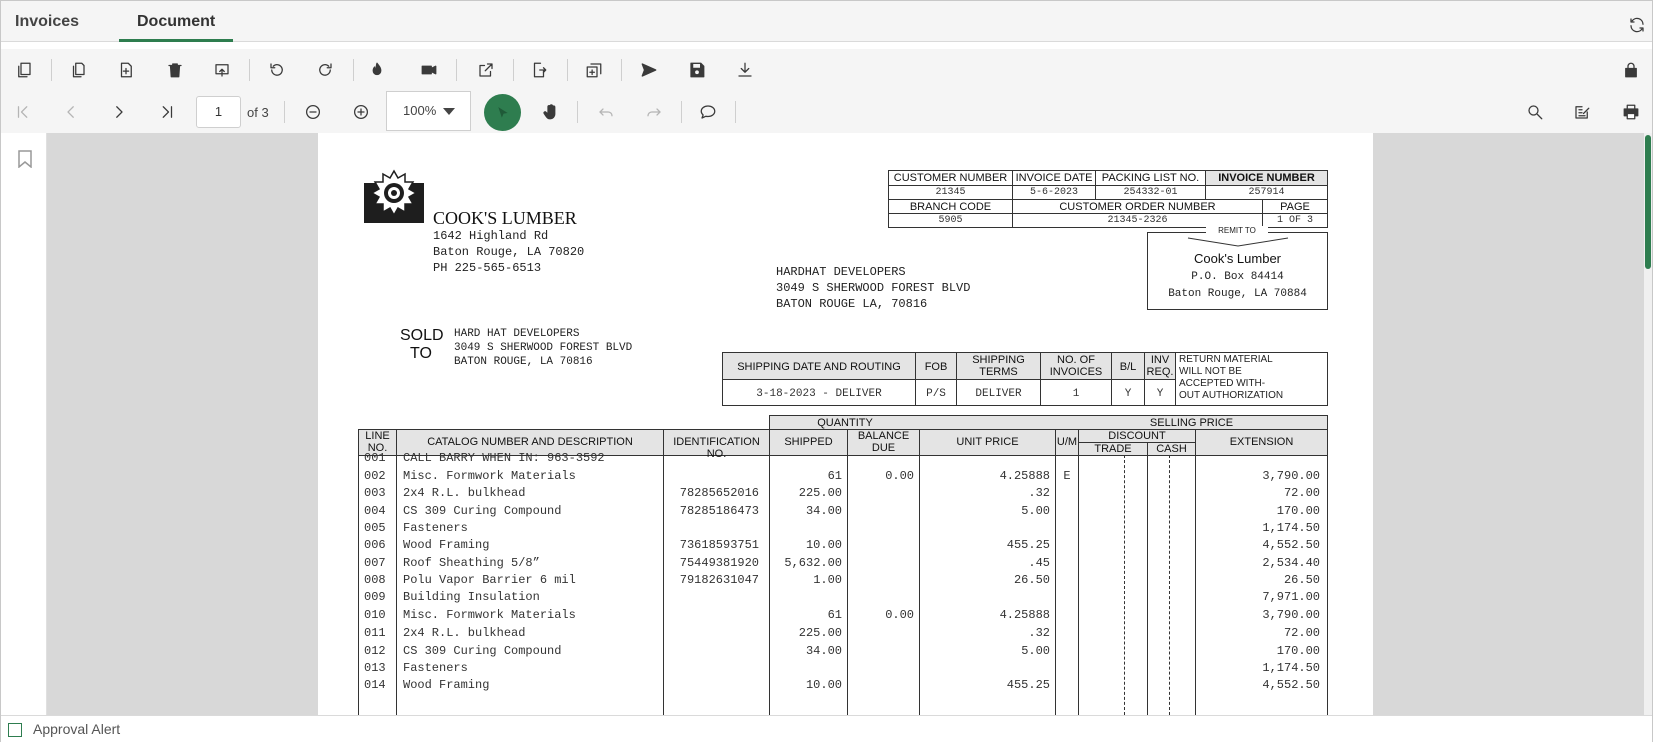 The width and height of the screenshot is (1653, 742). I want to click on vertical-scrollbar, so click(1648, 424).